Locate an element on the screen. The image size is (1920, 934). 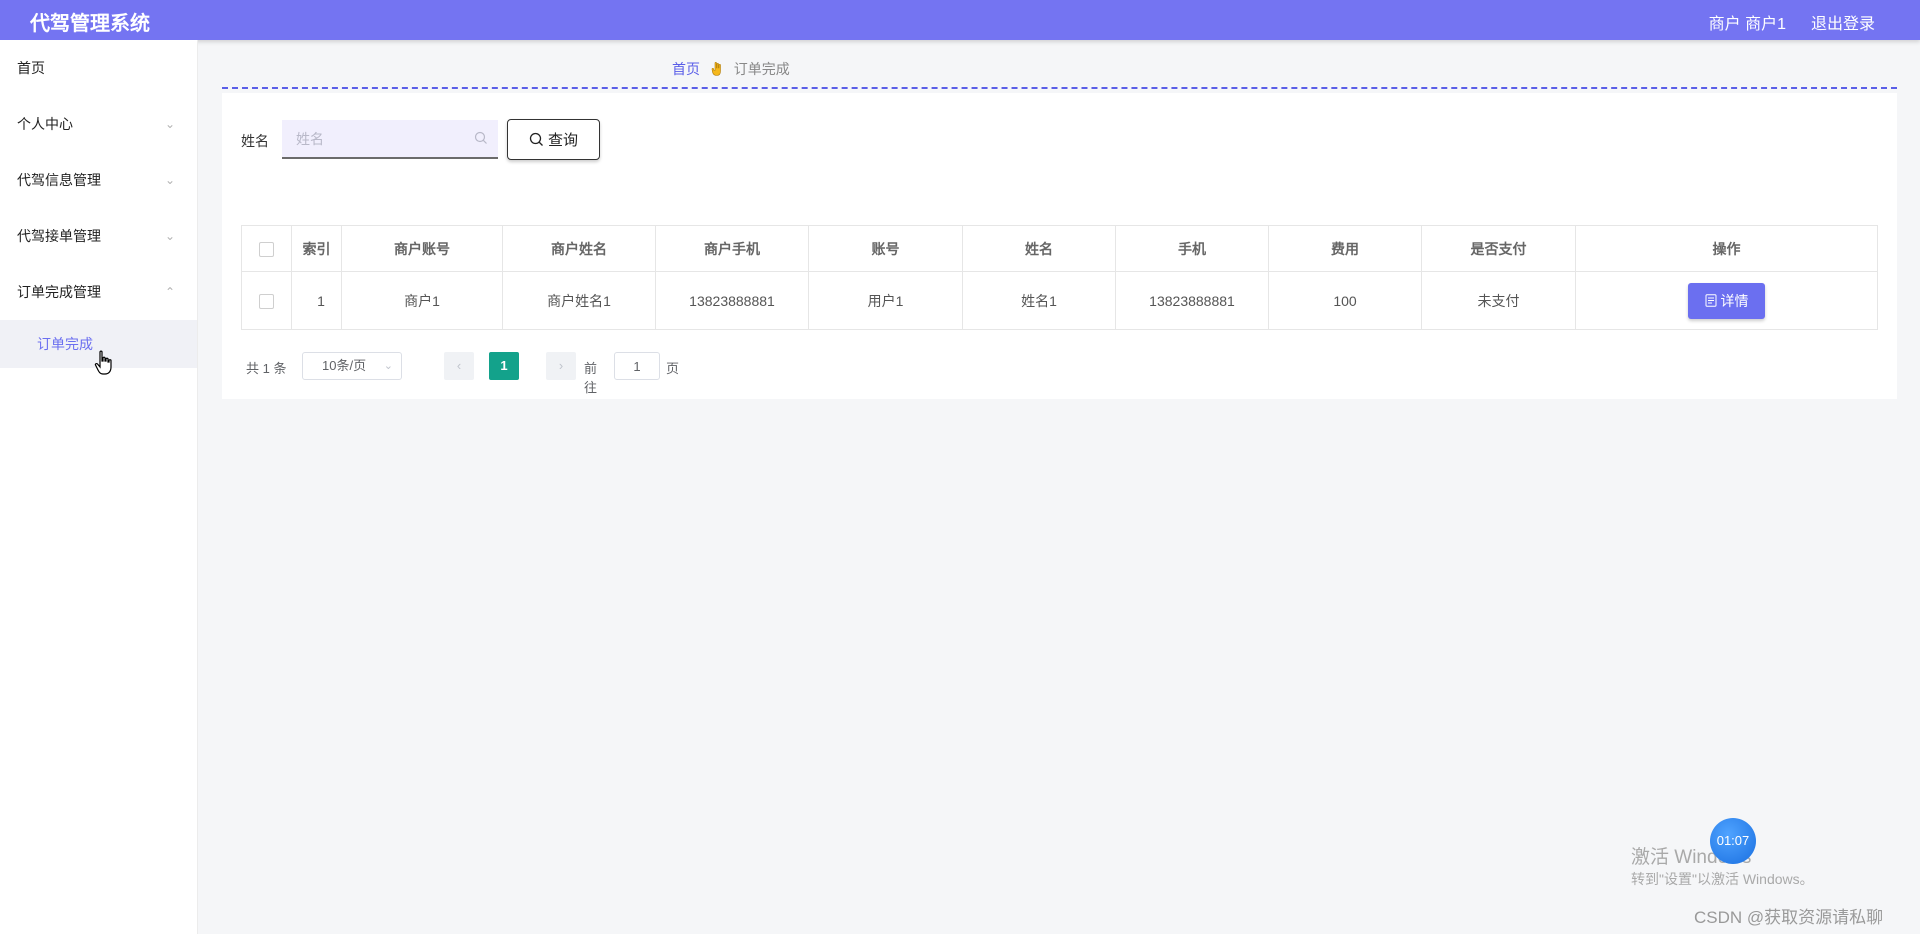
cell-merchant-name: 商户姓名1 is located at coordinates (579, 300).